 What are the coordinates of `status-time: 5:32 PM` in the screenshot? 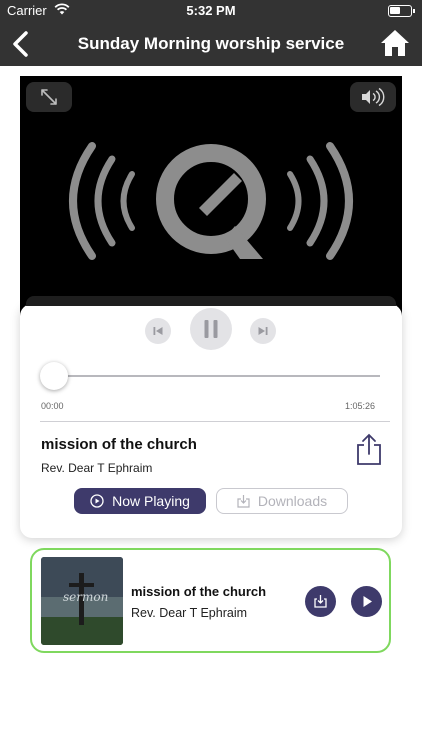 It's located at (211, 10).